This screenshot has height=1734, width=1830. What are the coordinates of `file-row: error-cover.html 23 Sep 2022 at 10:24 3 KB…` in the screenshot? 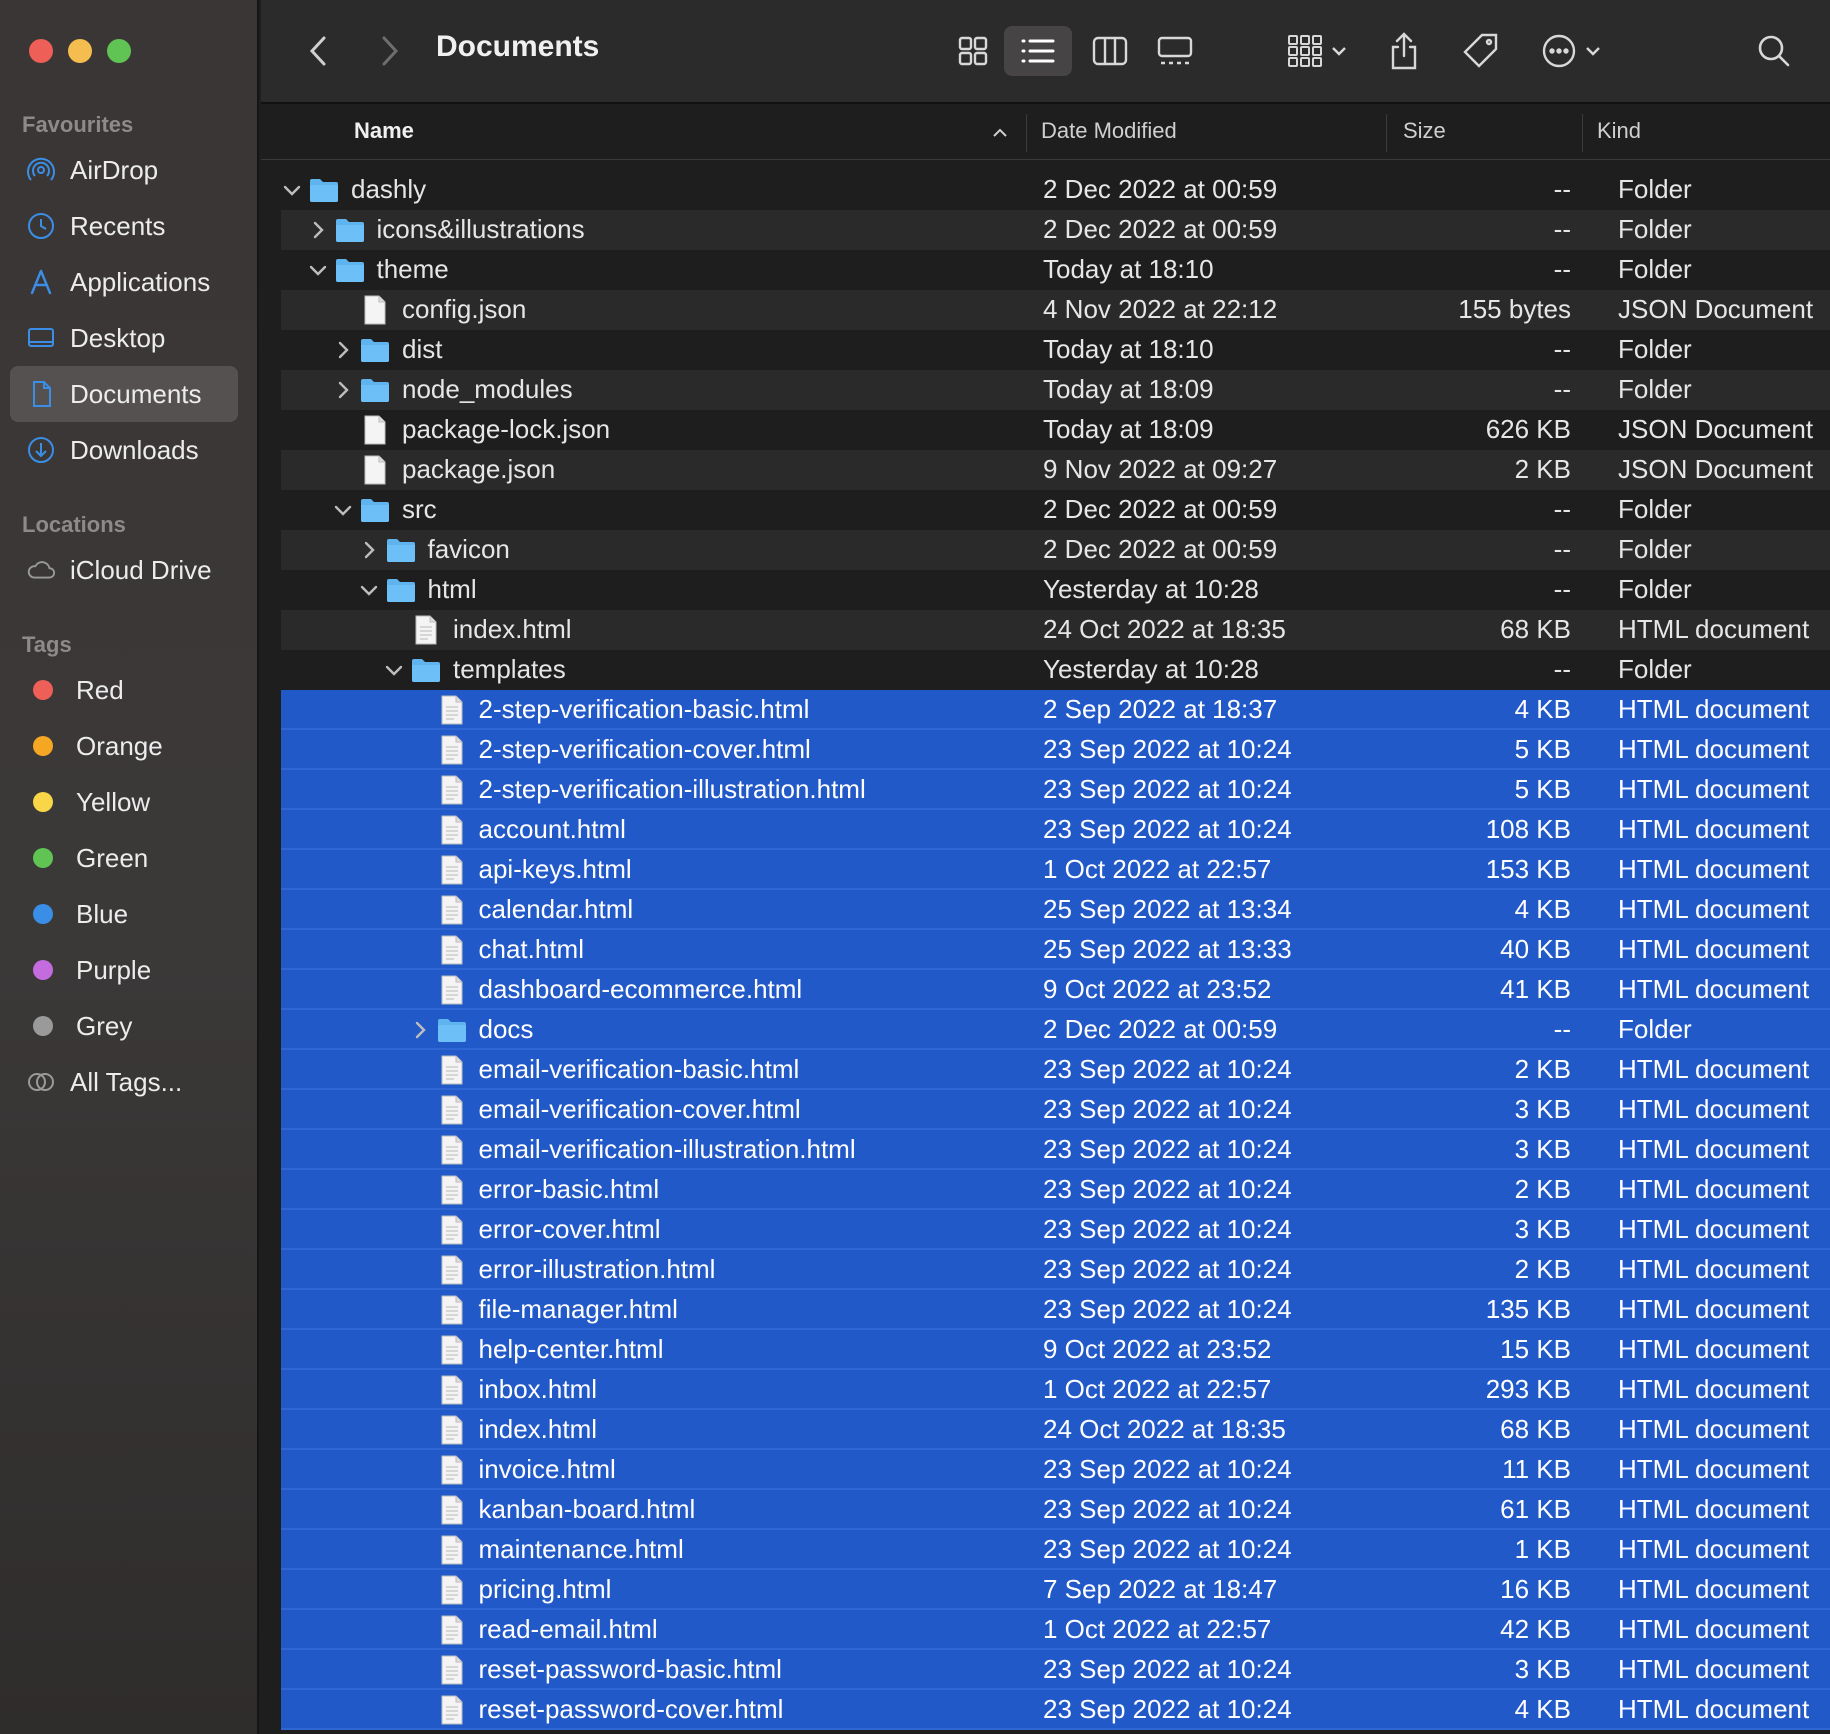 It's located at (1055, 1230).